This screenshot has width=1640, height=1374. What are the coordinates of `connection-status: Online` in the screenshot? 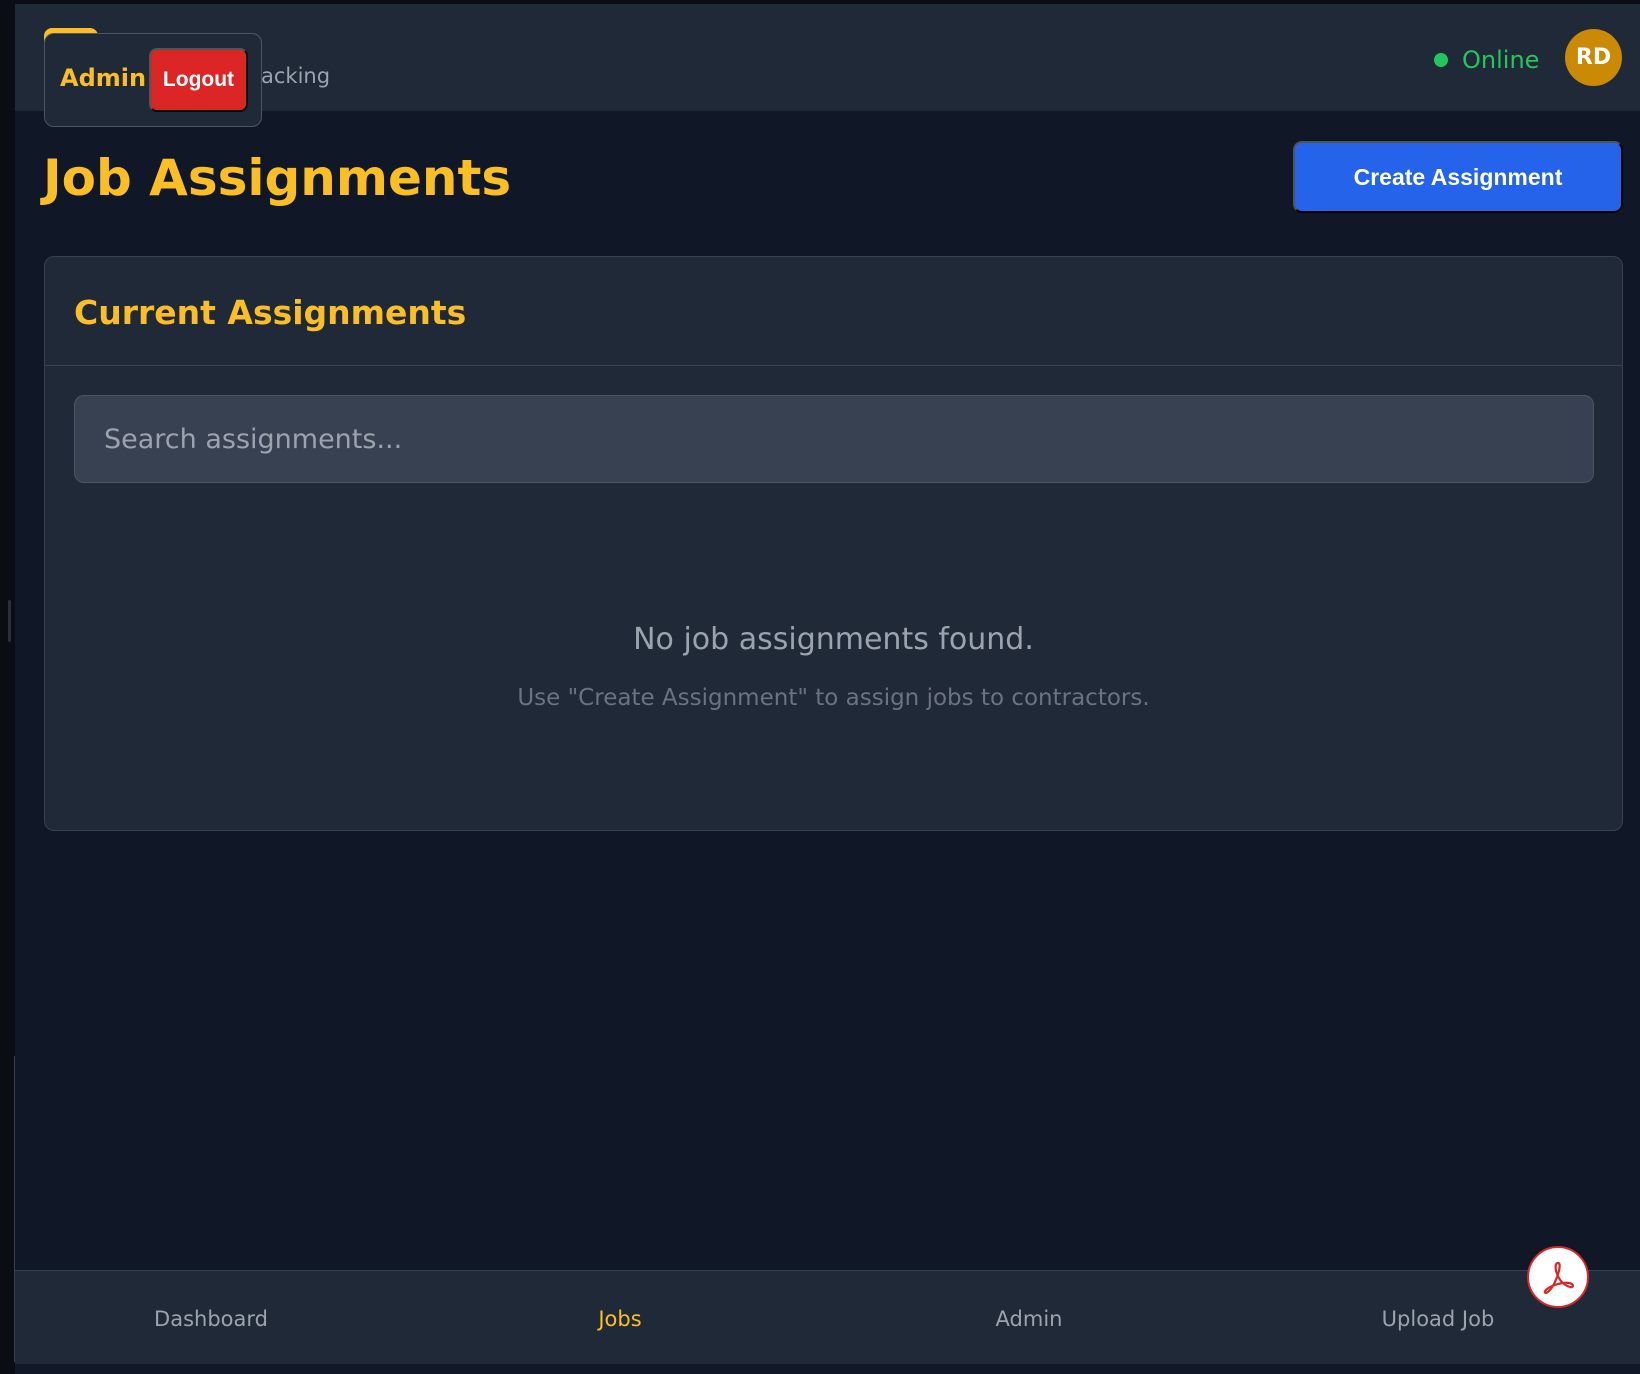 It's located at (1486, 60).